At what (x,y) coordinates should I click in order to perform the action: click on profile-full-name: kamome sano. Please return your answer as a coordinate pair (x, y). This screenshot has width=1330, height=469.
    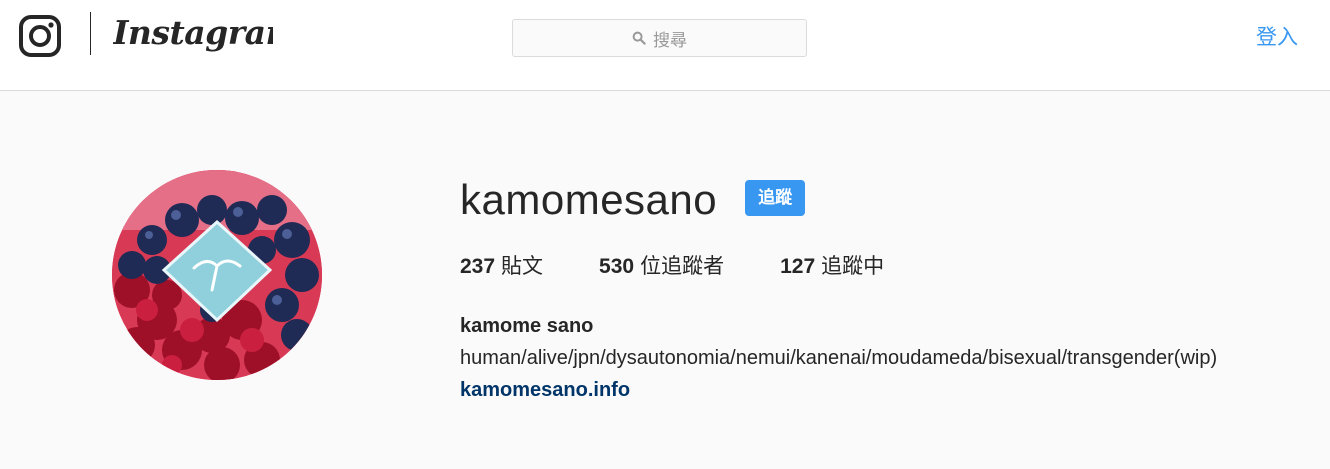
    Looking at the image, I should click on (527, 326).